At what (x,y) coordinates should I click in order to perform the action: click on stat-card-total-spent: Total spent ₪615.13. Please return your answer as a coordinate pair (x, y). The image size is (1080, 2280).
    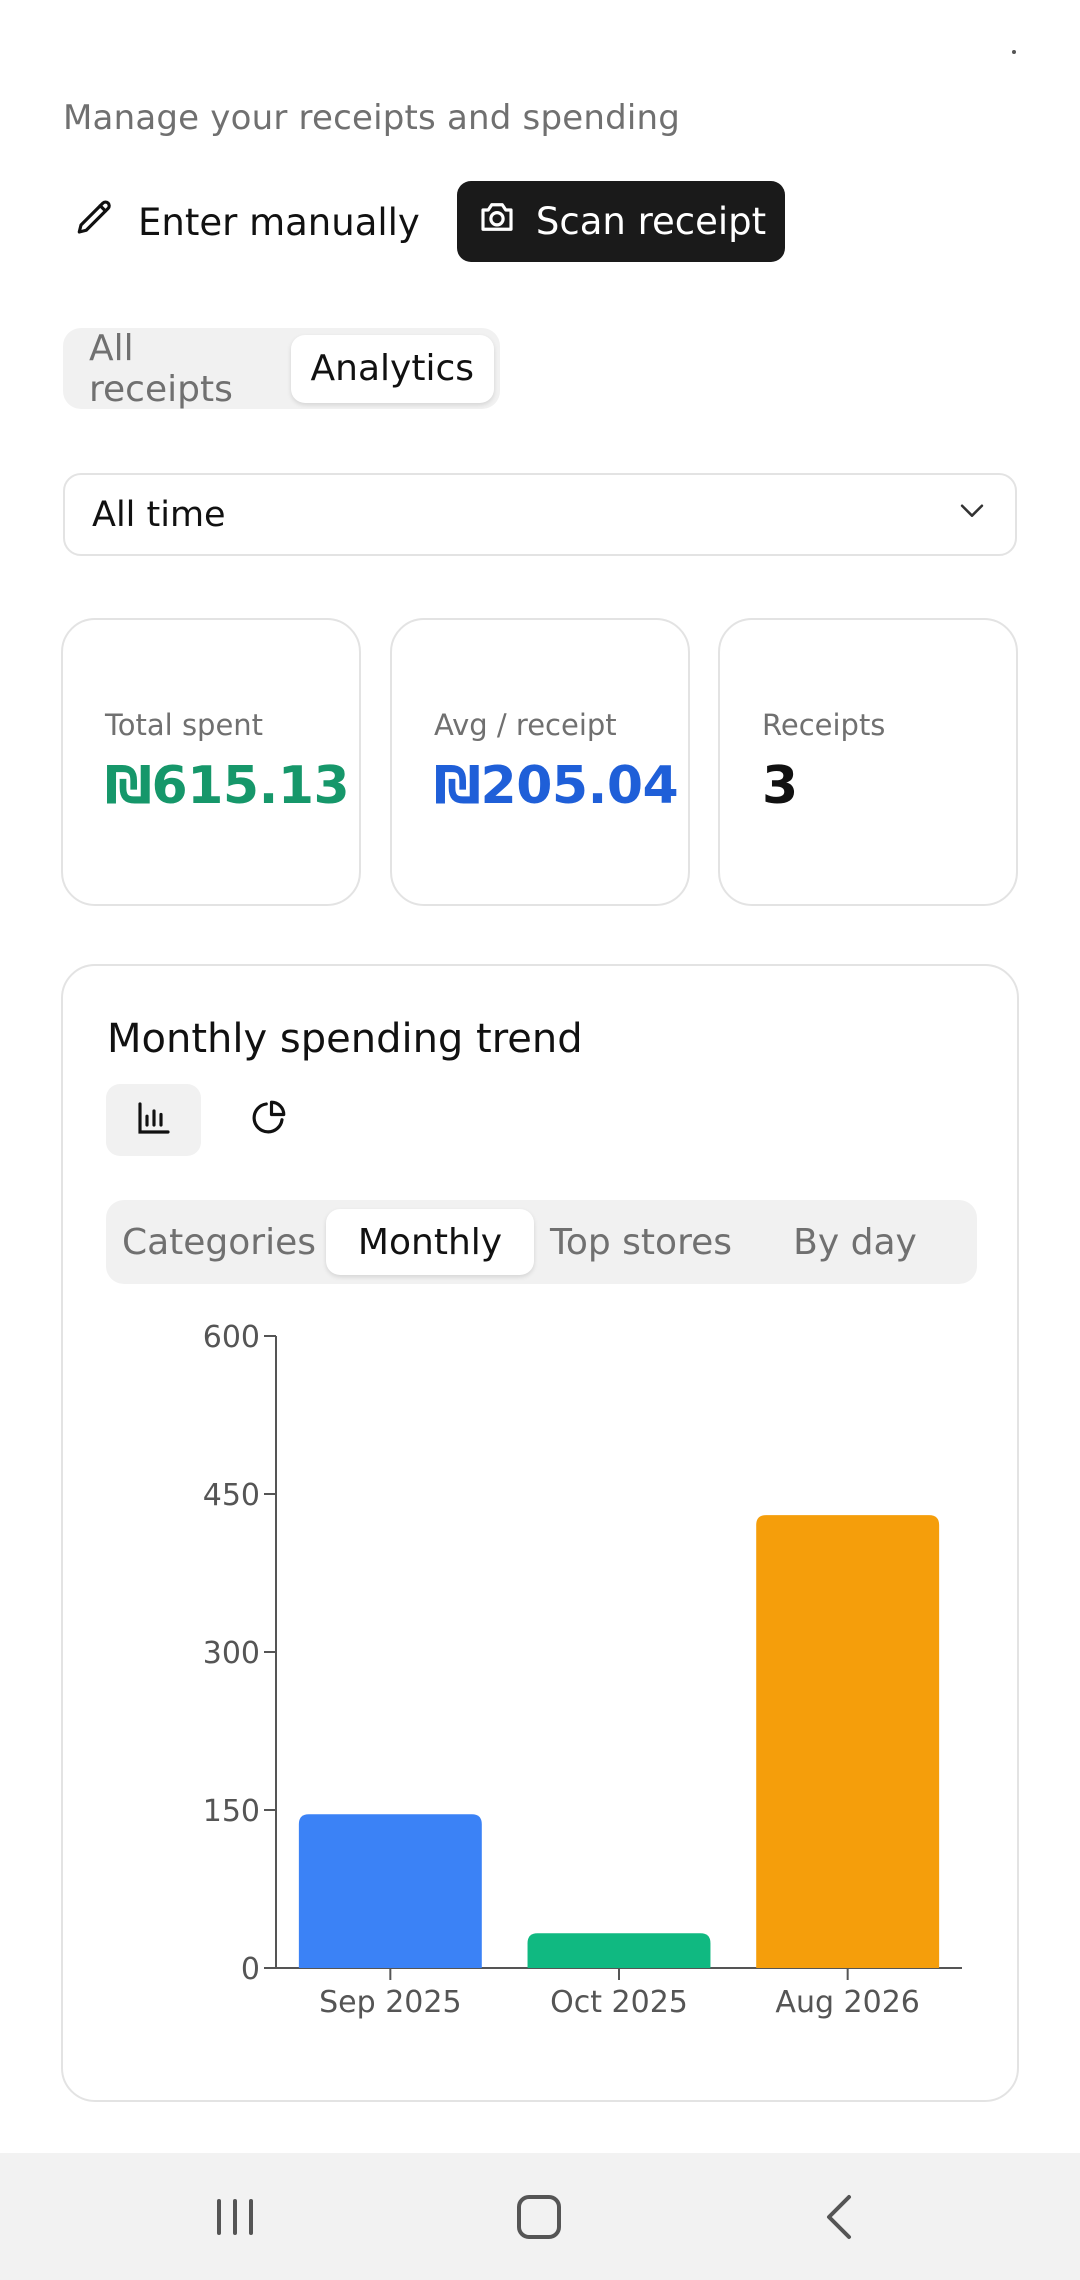
    Looking at the image, I should click on (211, 762).